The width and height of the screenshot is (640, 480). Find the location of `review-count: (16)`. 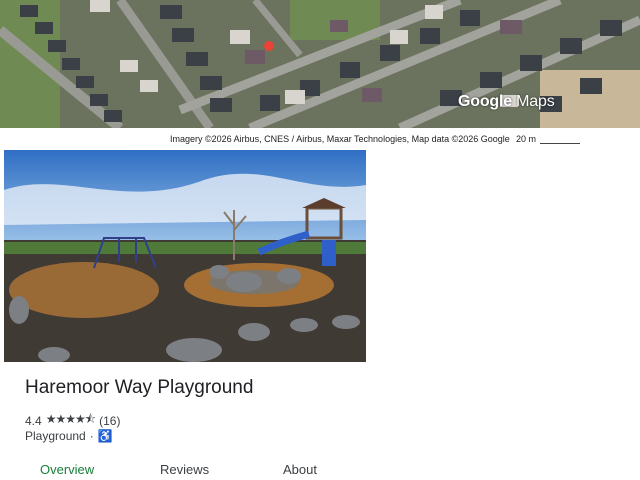

review-count: (16) is located at coordinates (109, 421).